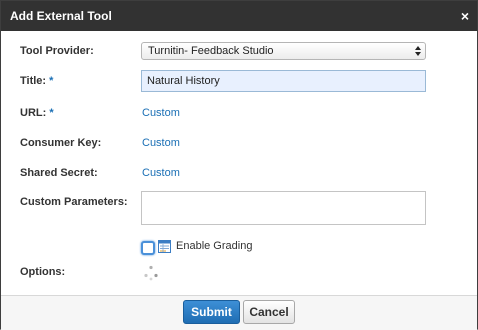 The height and width of the screenshot is (330, 478). I want to click on cancel-button: Cancel, so click(269, 312).